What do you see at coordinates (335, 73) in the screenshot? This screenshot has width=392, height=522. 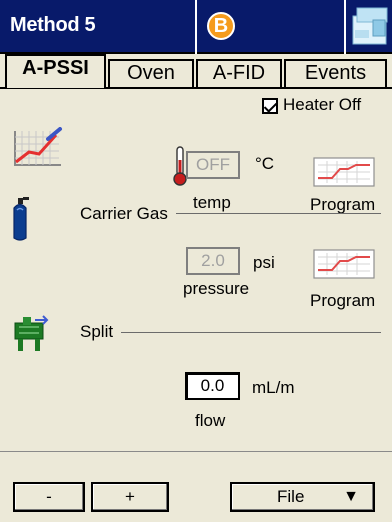 I see `tab-events: Events` at bounding box center [335, 73].